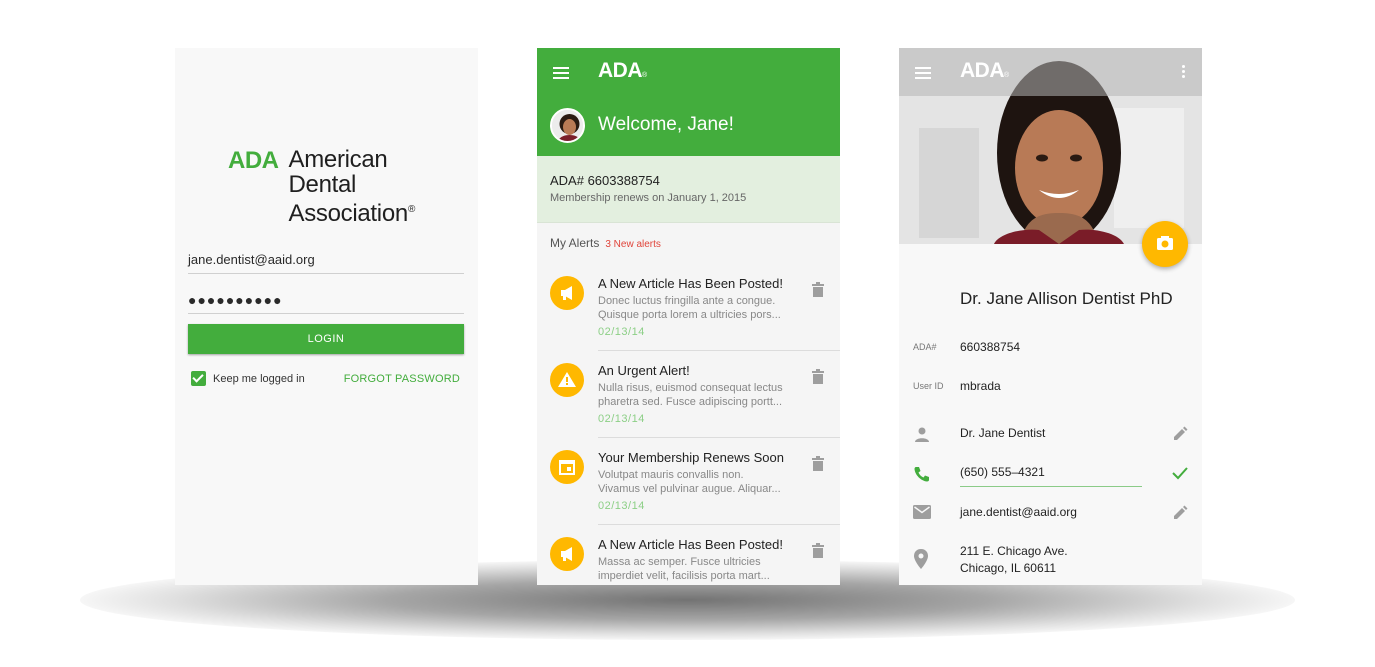 This screenshot has height=667, width=1375. Describe the element at coordinates (1066, 298) in the screenshot. I see `profile-name: Dr. Jane Allison Dentist PhD` at that location.